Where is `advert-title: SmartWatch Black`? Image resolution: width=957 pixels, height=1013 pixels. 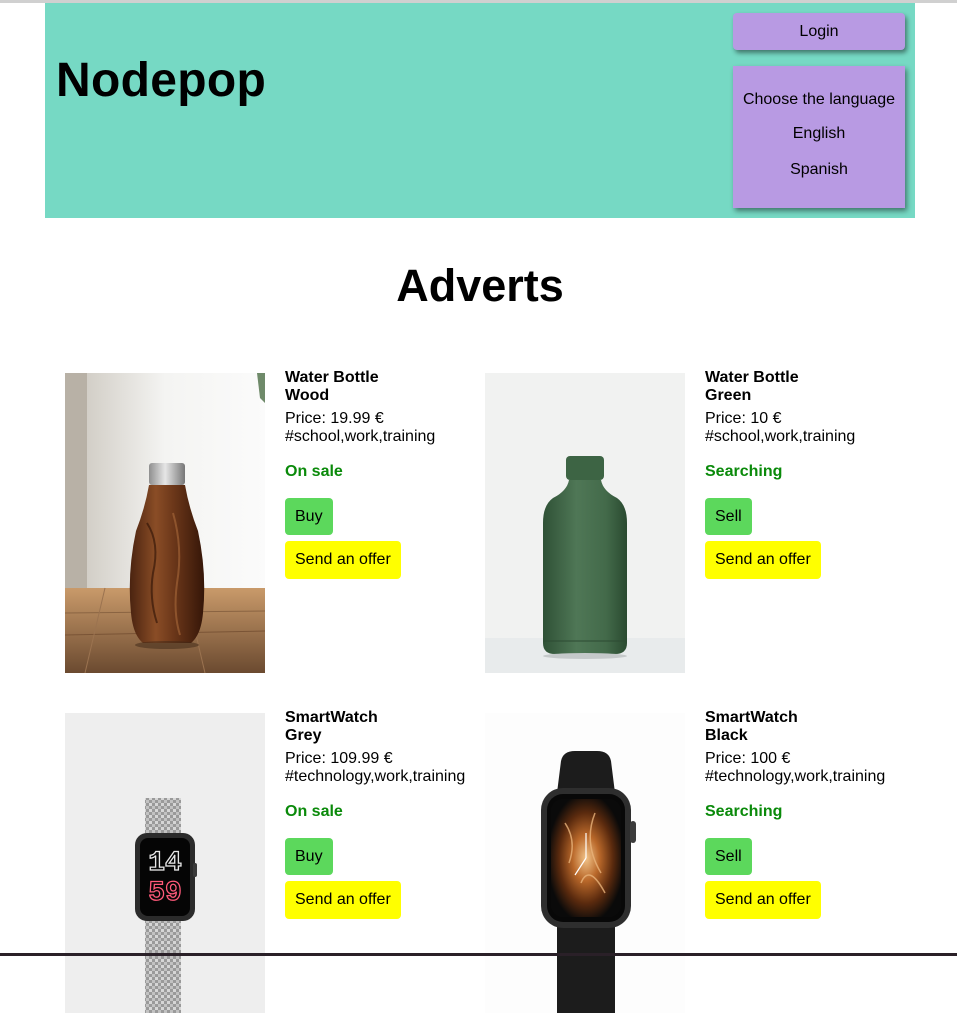
advert-title: SmartWatch Black is located at coordinates (805, 727).